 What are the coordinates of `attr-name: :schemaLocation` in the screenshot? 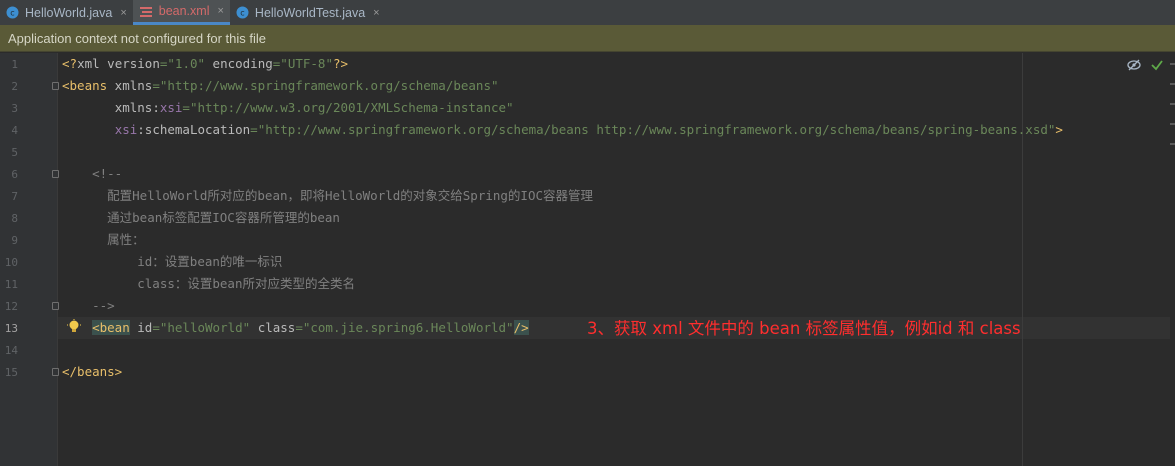 It's located at (194, 129).